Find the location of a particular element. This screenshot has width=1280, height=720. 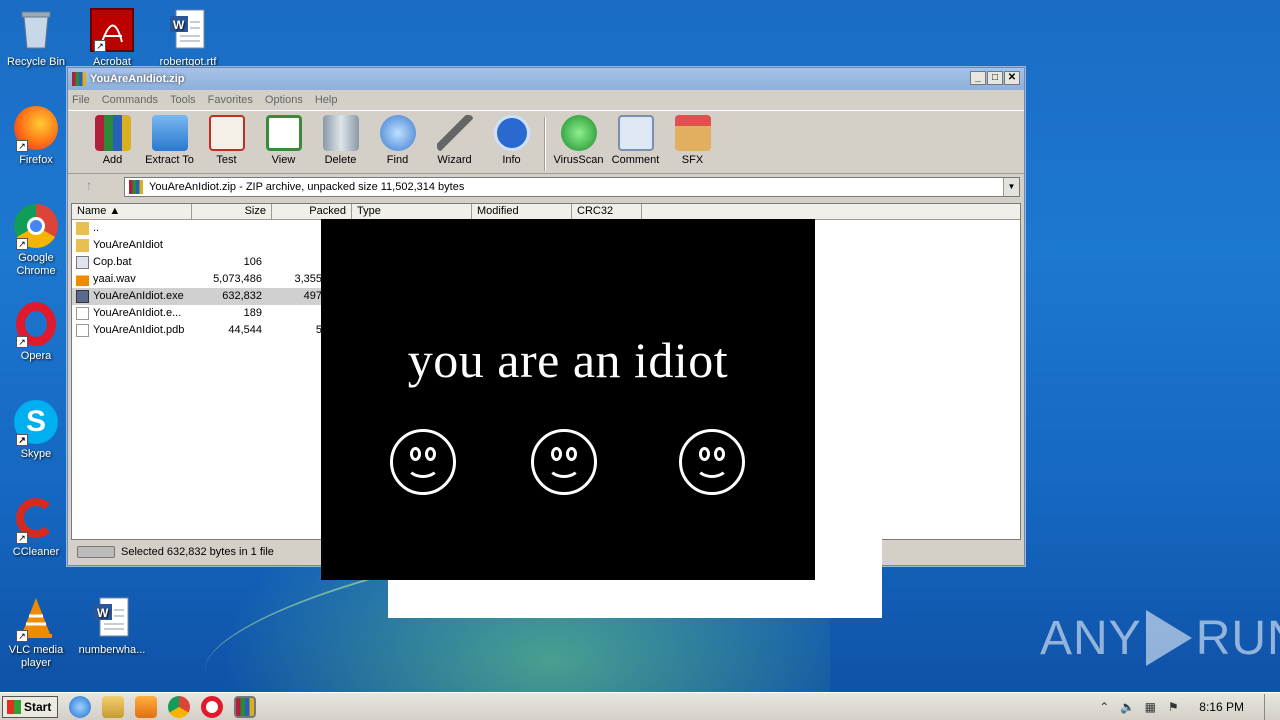

add-button: Add is located at coordinates (112, 138).